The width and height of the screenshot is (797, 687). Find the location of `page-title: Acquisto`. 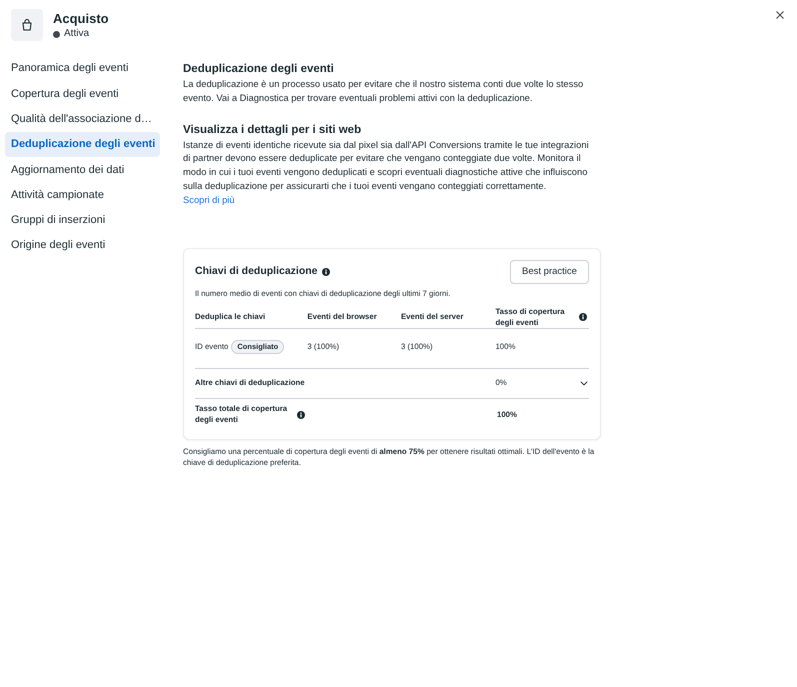

page-title: Acquisto is located at coordinates (81, 19).